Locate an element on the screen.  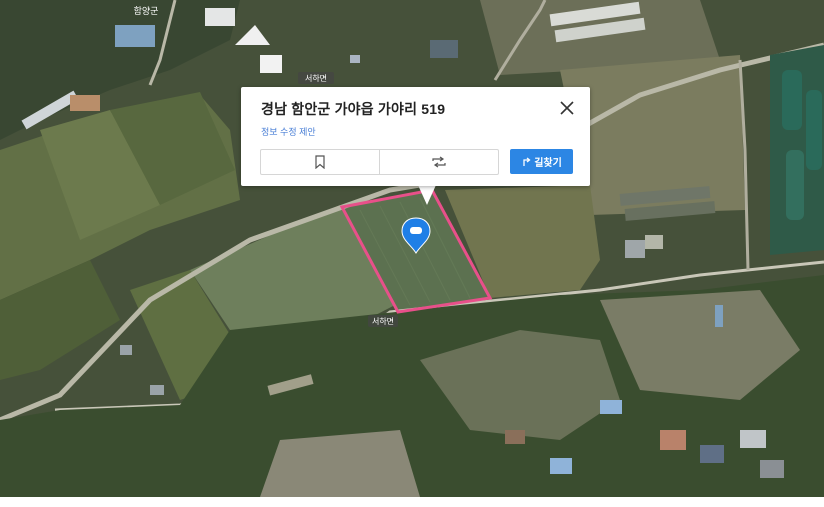
route-arrow-icon is located at coordinates (527, 161).